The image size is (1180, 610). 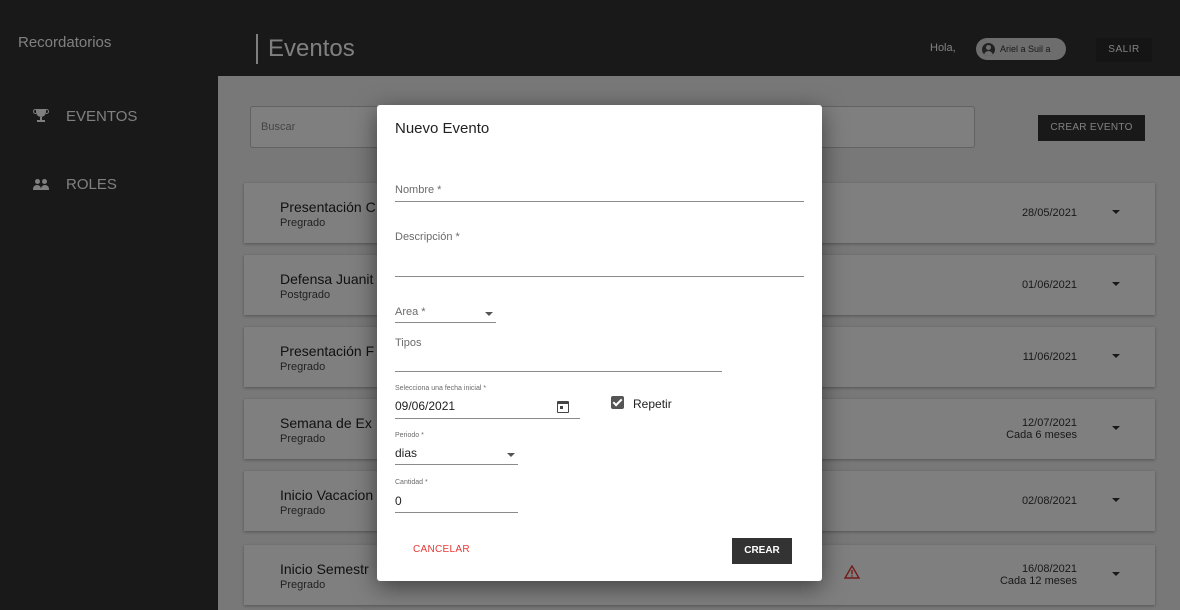 I want to click on tipos-field: Tipos, so click(x=558, y=353).